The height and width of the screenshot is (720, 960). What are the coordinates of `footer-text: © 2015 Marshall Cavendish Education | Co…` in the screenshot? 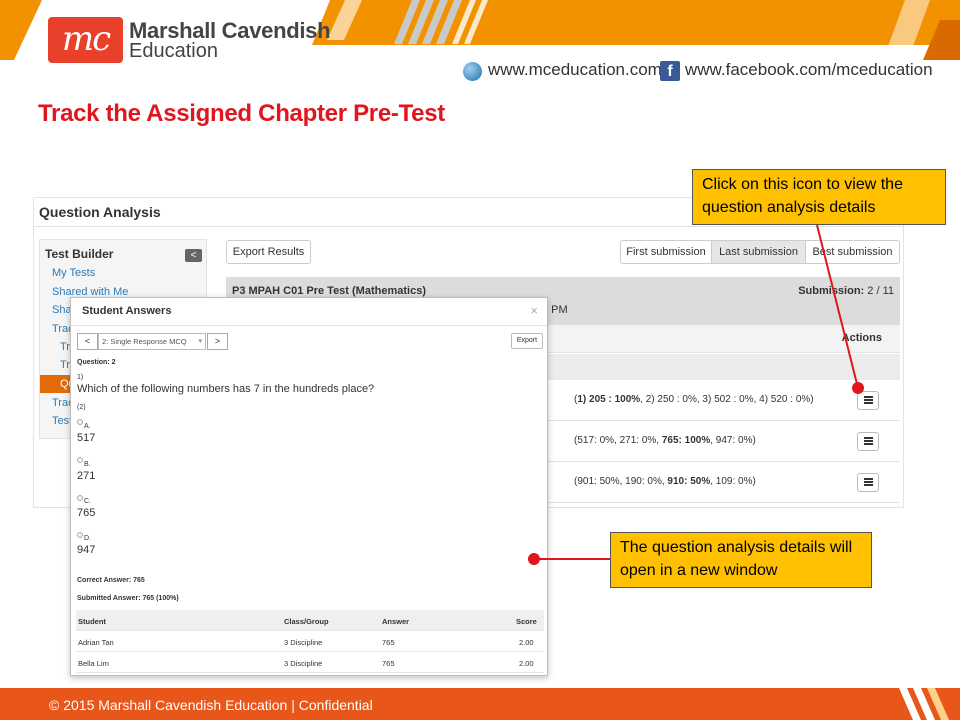 It's located at (211, 705).